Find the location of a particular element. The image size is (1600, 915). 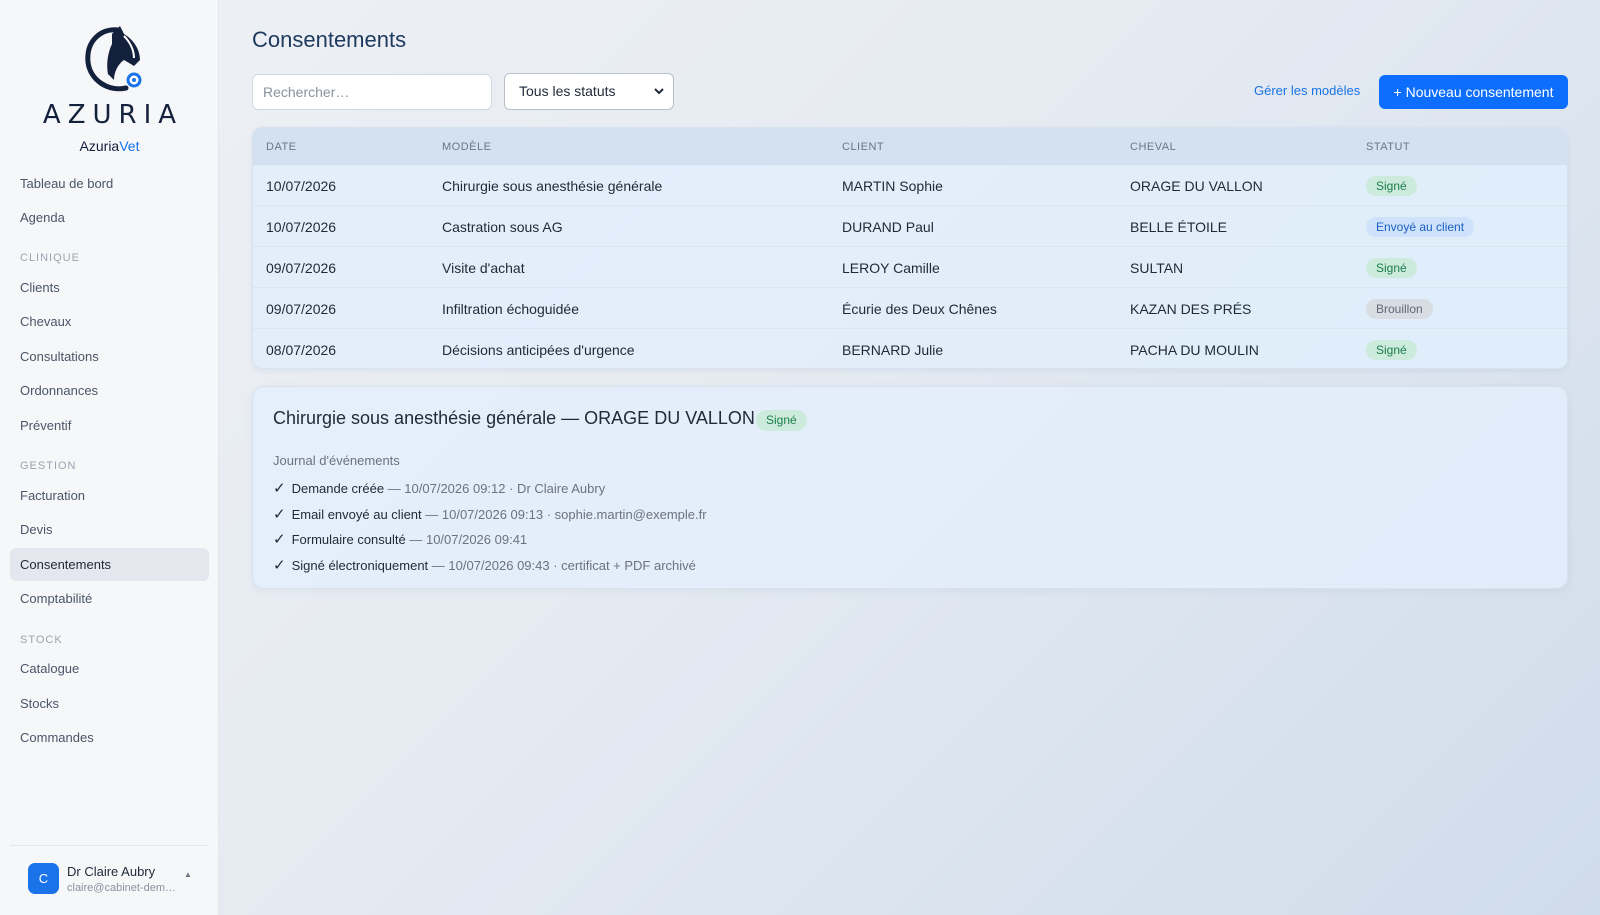

row-client: DURAND Paul is located at coordinates (888, 227).